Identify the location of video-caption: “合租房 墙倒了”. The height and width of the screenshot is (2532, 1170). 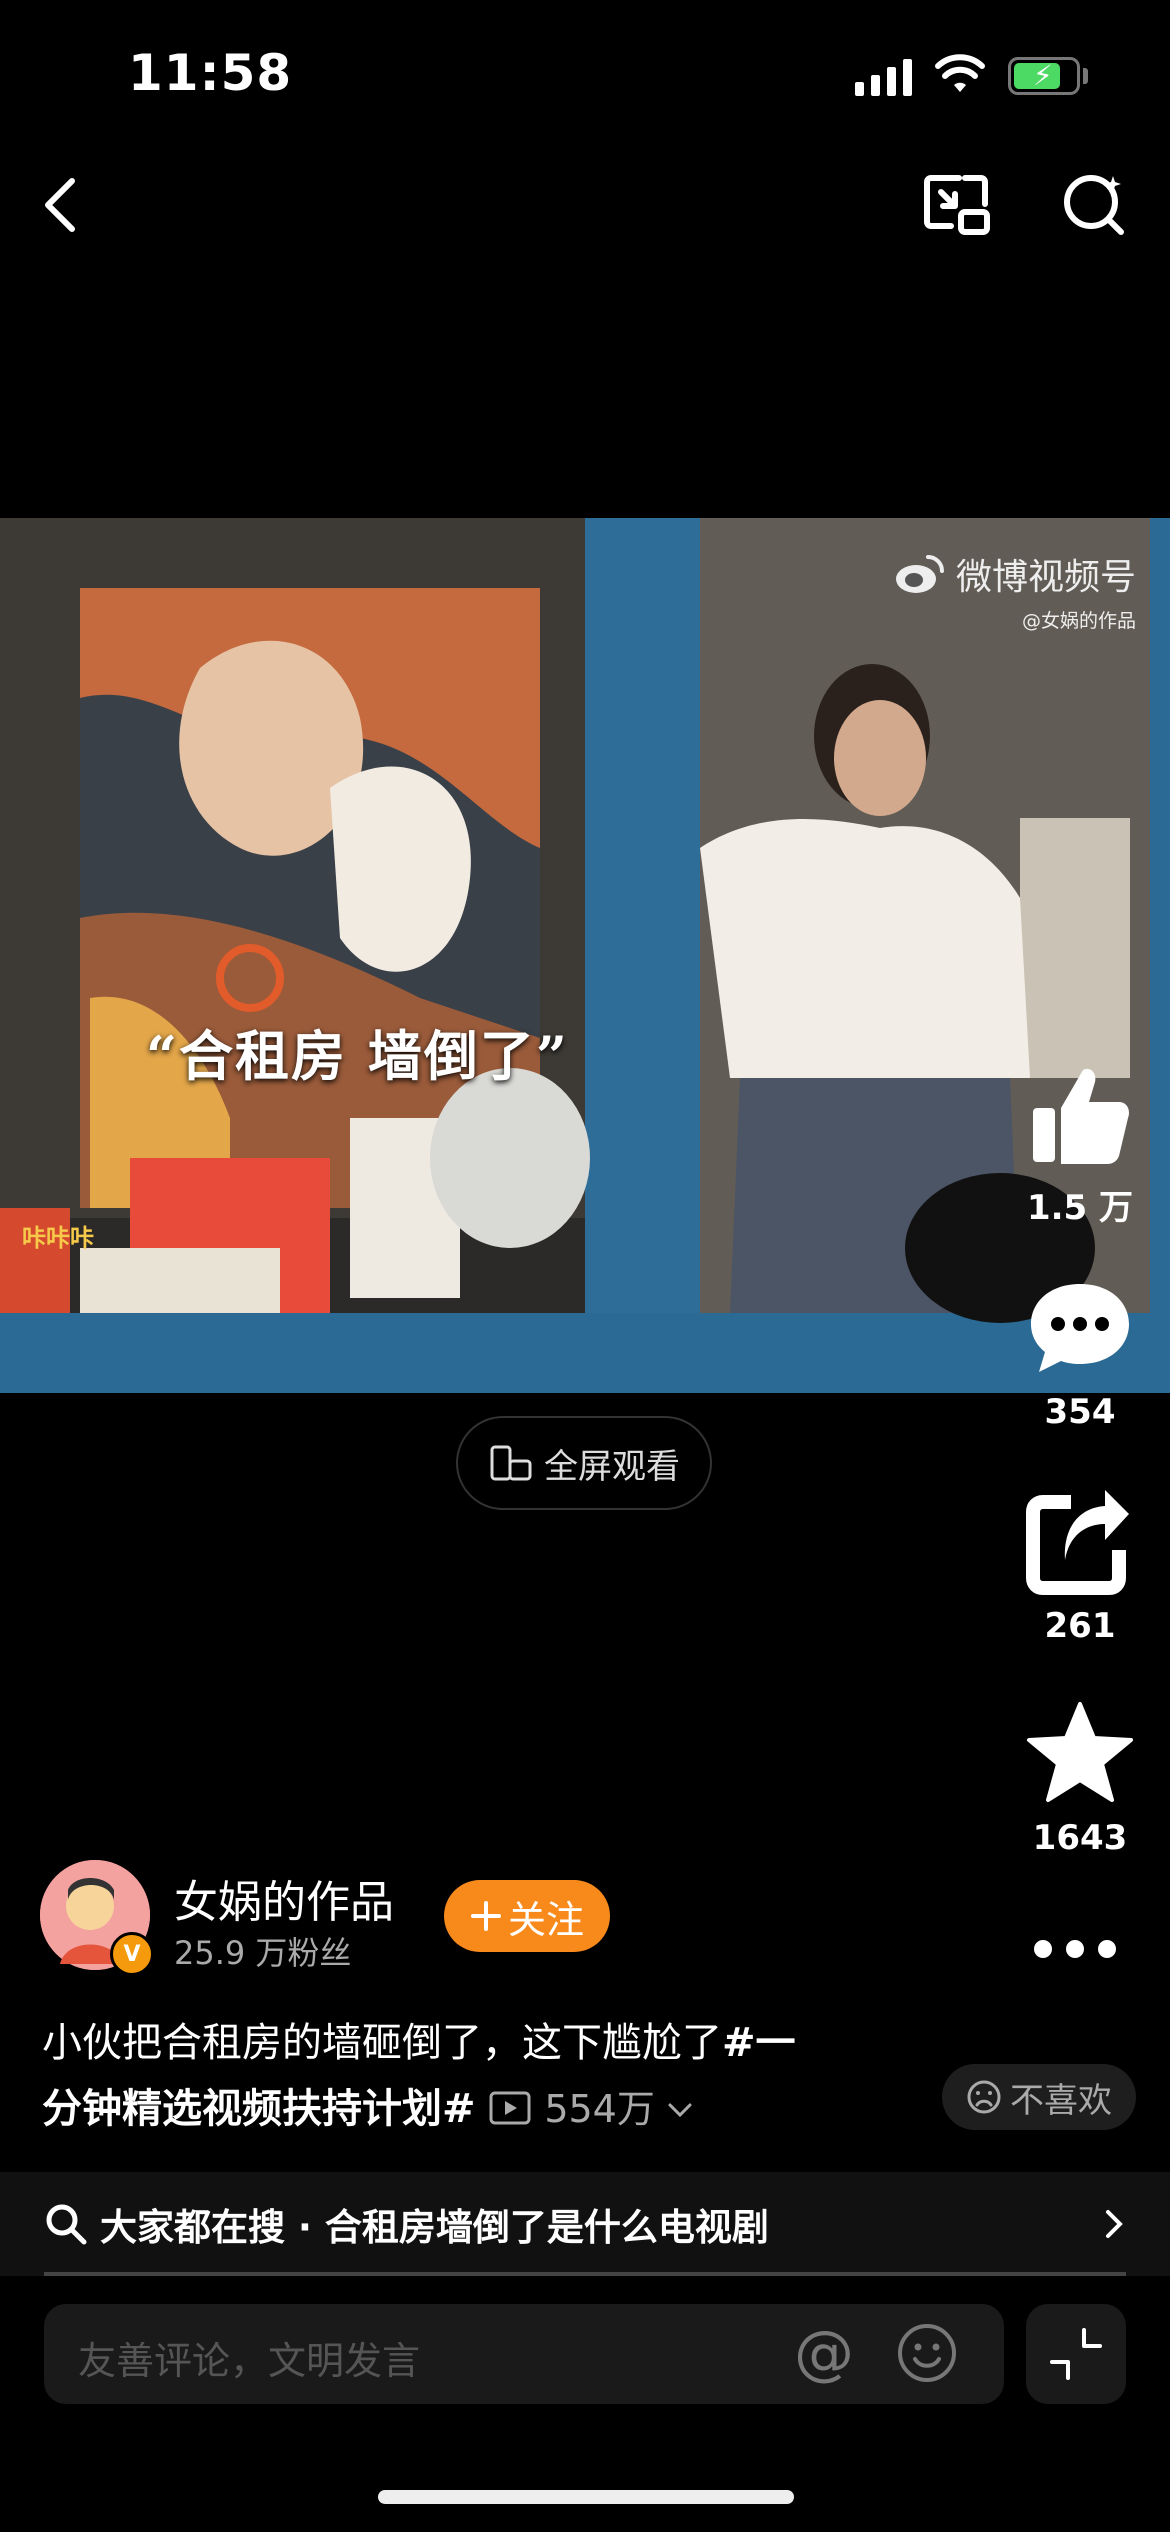
(357, 1056).